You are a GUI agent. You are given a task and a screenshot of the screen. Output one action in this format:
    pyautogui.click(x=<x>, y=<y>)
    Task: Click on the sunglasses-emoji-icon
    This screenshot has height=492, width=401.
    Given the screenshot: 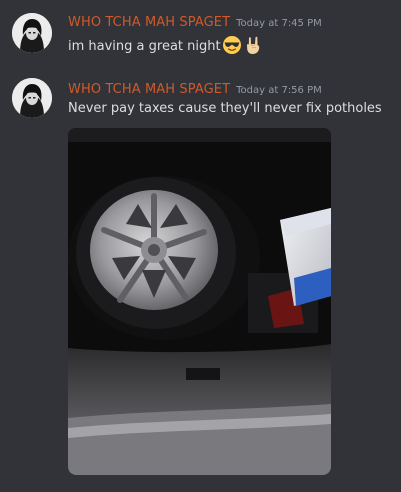 What is the action you would take?
    pyautogui.click(x=232, y=45)
    